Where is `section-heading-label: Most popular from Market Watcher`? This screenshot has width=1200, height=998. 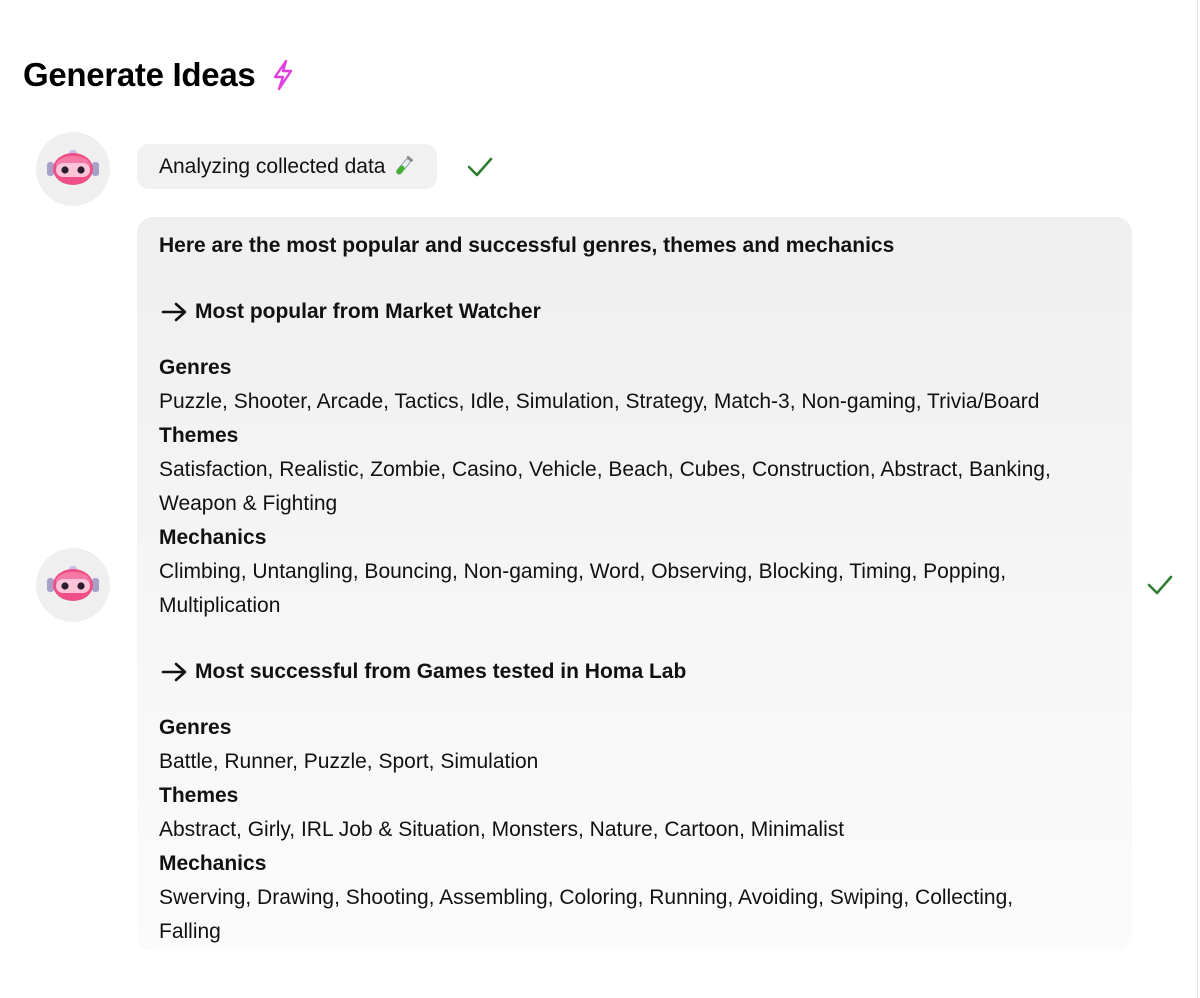 section-heading-label: Most popular from Market Watcher is located at coordinates (368, 311).